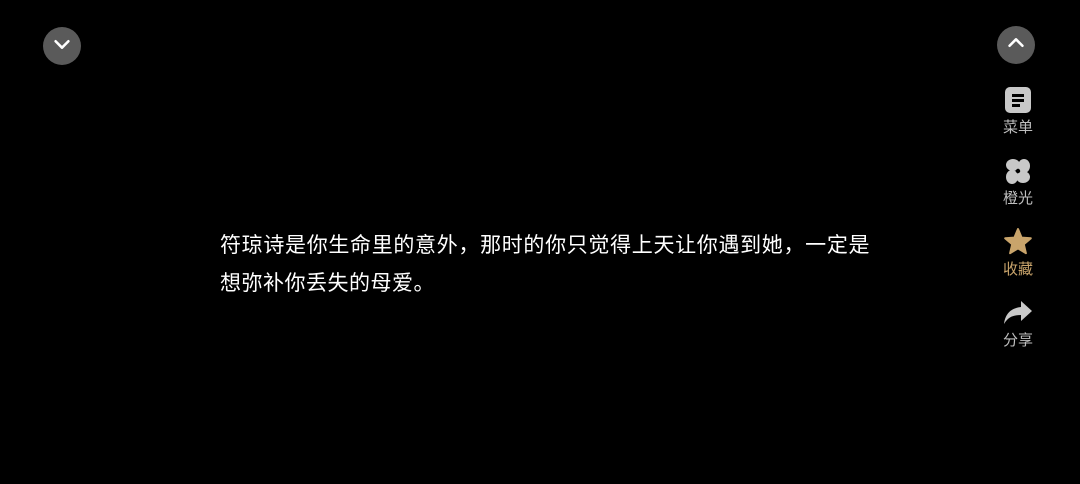 The width and height of the screenshot is (1080, 484). I want to click on story-text: 符琼诗是你生命里的意外，那时的你只觉得上天让你遇到她，一定是想弥补你丢失的母爱。, so click(545, 264).